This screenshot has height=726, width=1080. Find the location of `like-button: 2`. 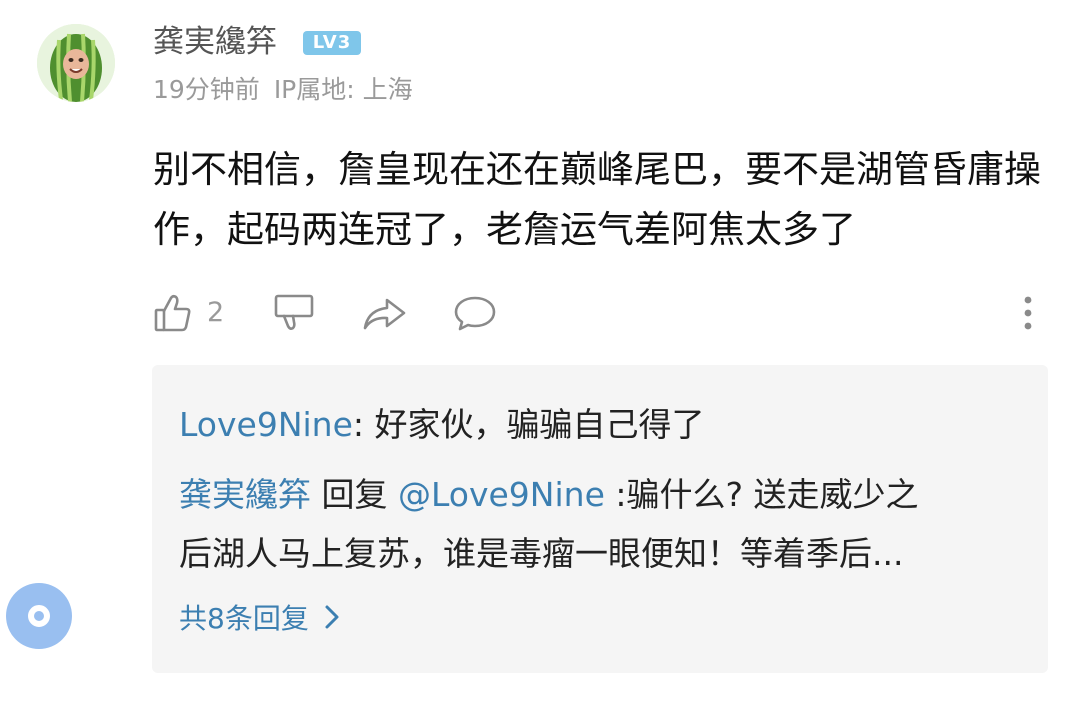

like-button: 2 is located at coordinates (188, 313).